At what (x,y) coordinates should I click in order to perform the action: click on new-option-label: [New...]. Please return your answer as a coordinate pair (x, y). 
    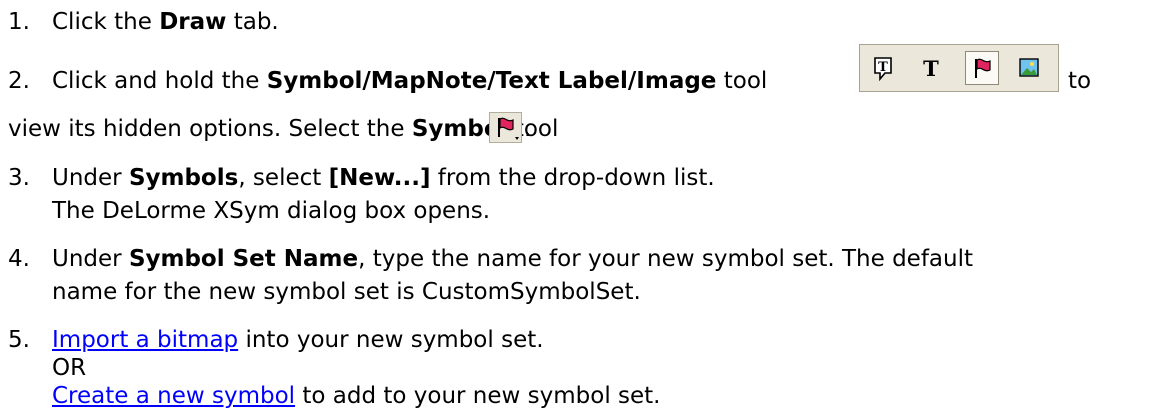
    Looking at the image, I should click on (379, 178).